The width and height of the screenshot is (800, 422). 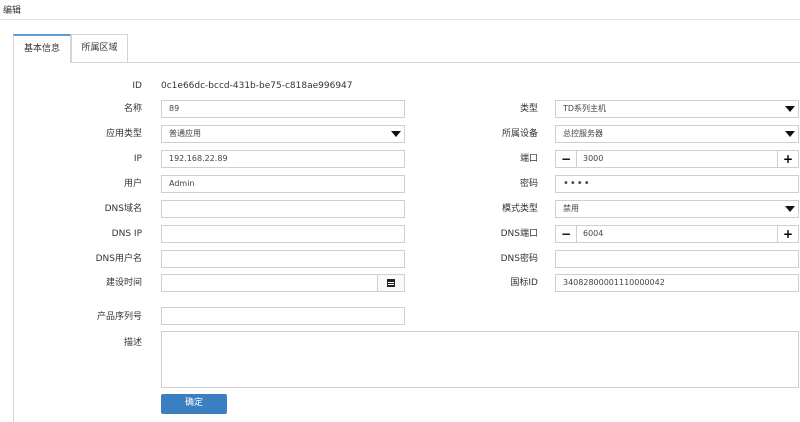 I want to click on user-label: 用户, so click(x=132, y=184).